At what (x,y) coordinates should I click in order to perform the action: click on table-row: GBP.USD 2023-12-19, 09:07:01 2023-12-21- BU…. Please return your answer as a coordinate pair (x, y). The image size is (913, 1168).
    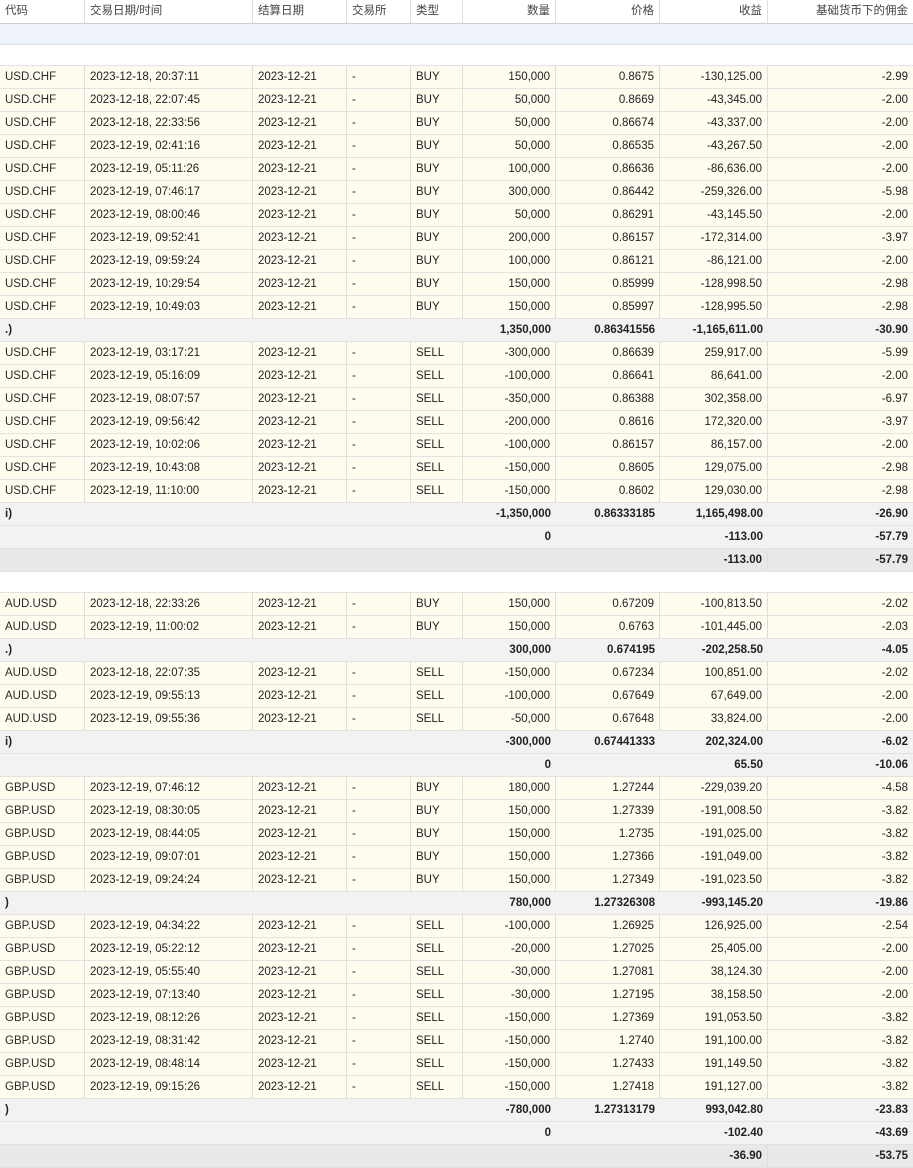
    Looking at the image, I should click on (456, 857).